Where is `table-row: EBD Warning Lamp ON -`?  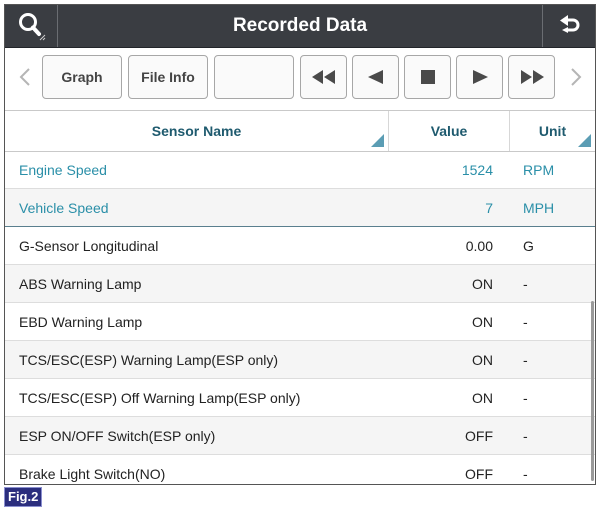 table-row: EBD Warning Lamp ON - is located at coordinates (300, 322).